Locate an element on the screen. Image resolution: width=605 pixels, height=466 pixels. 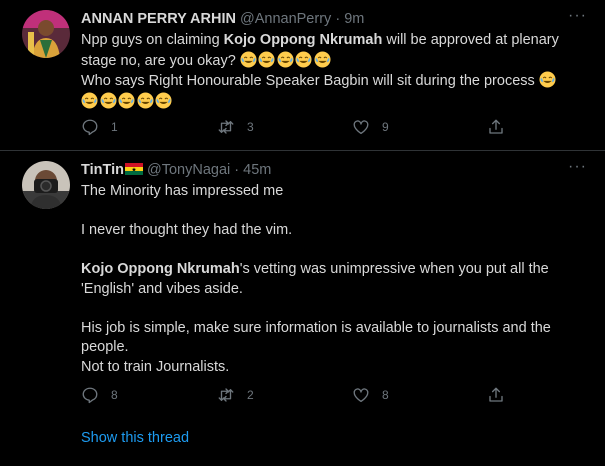
tweet-text-segment: Npp guys on claiming is located at coordinates (152, 40).